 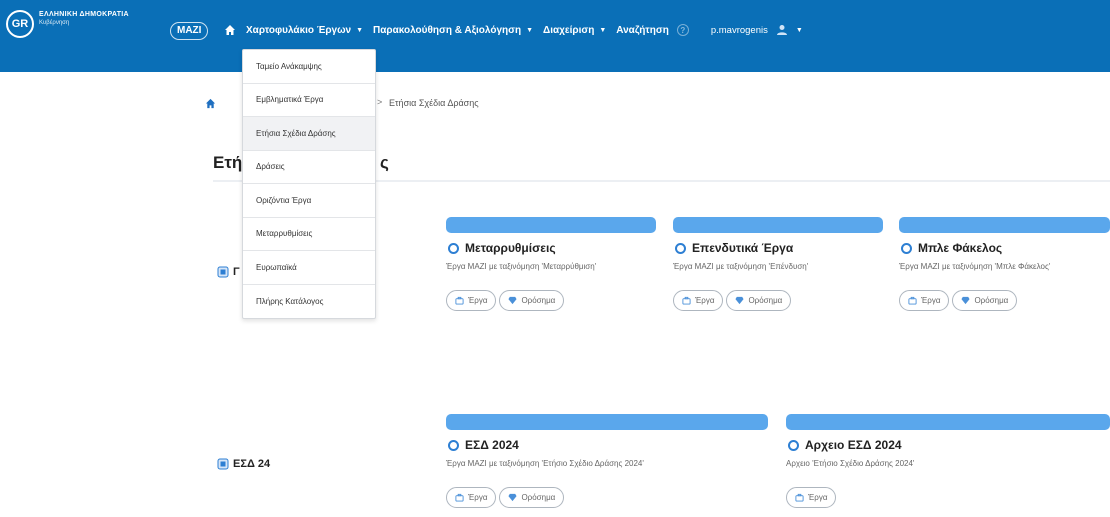 I want to click on card-title: Επενδυτικά Έργα, so click(x=778, y=248).